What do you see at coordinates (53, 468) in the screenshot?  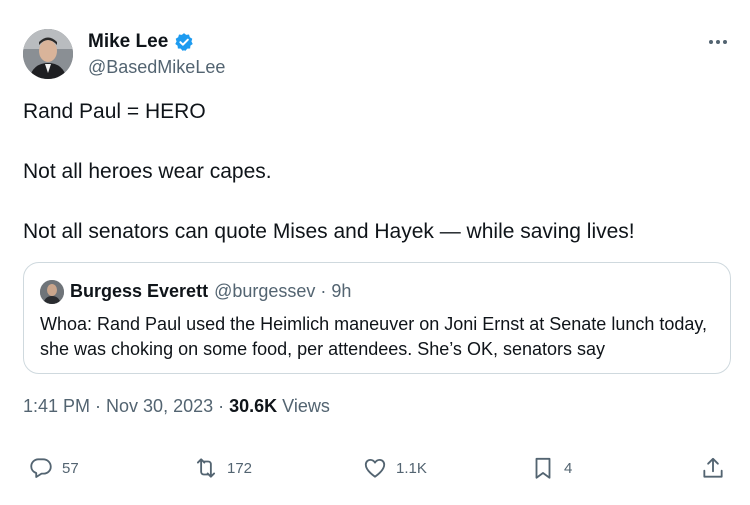 I see `reply-button: 57` at bounding box center [53, 468].